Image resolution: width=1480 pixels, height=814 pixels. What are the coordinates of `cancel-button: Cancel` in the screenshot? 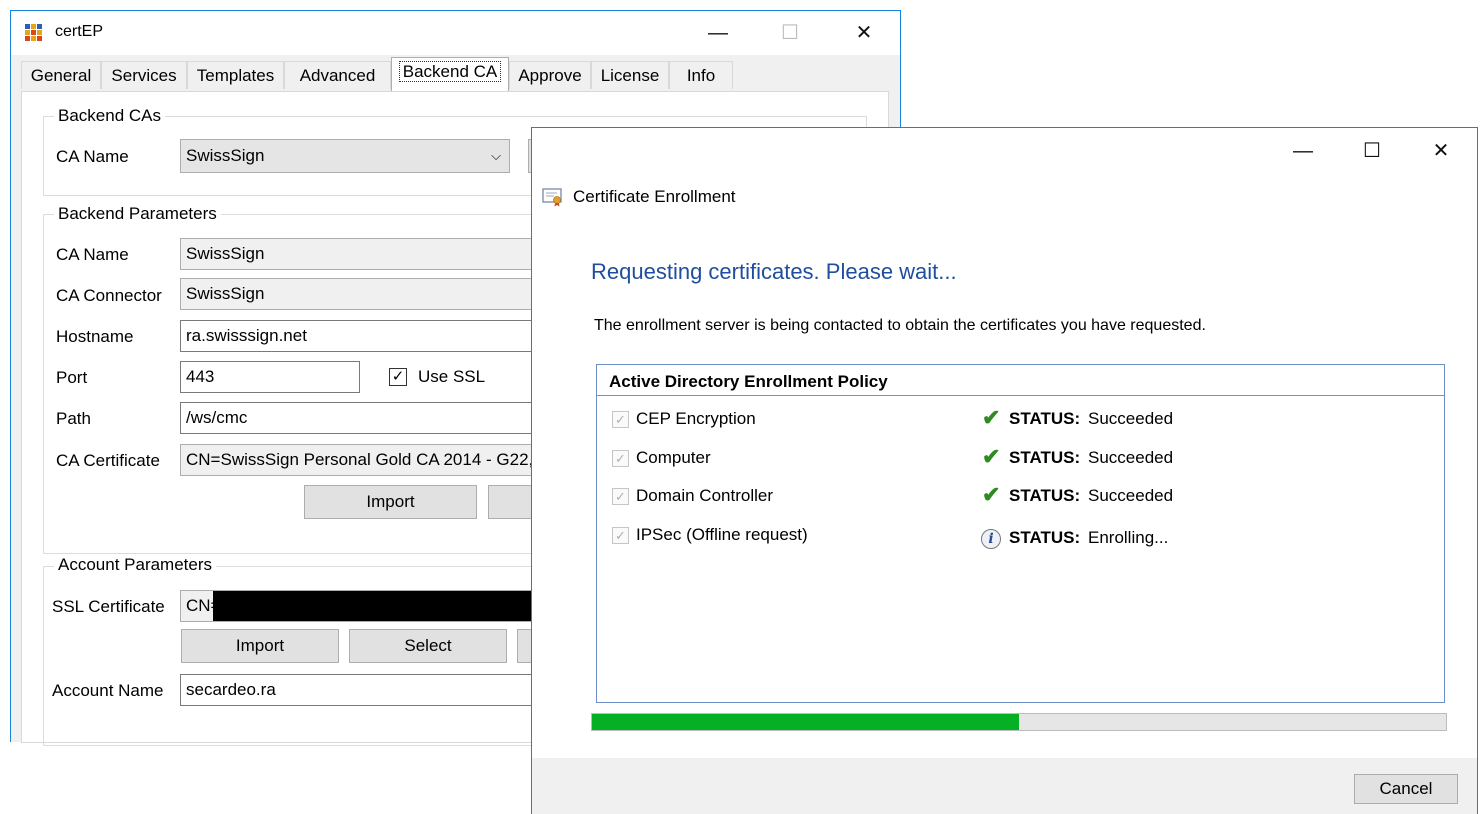 It's located at (1406, 789).